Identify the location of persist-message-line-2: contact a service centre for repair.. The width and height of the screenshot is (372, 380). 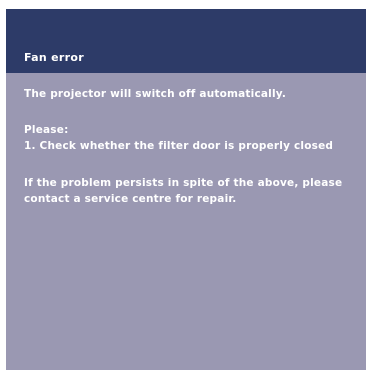
(130, 199).